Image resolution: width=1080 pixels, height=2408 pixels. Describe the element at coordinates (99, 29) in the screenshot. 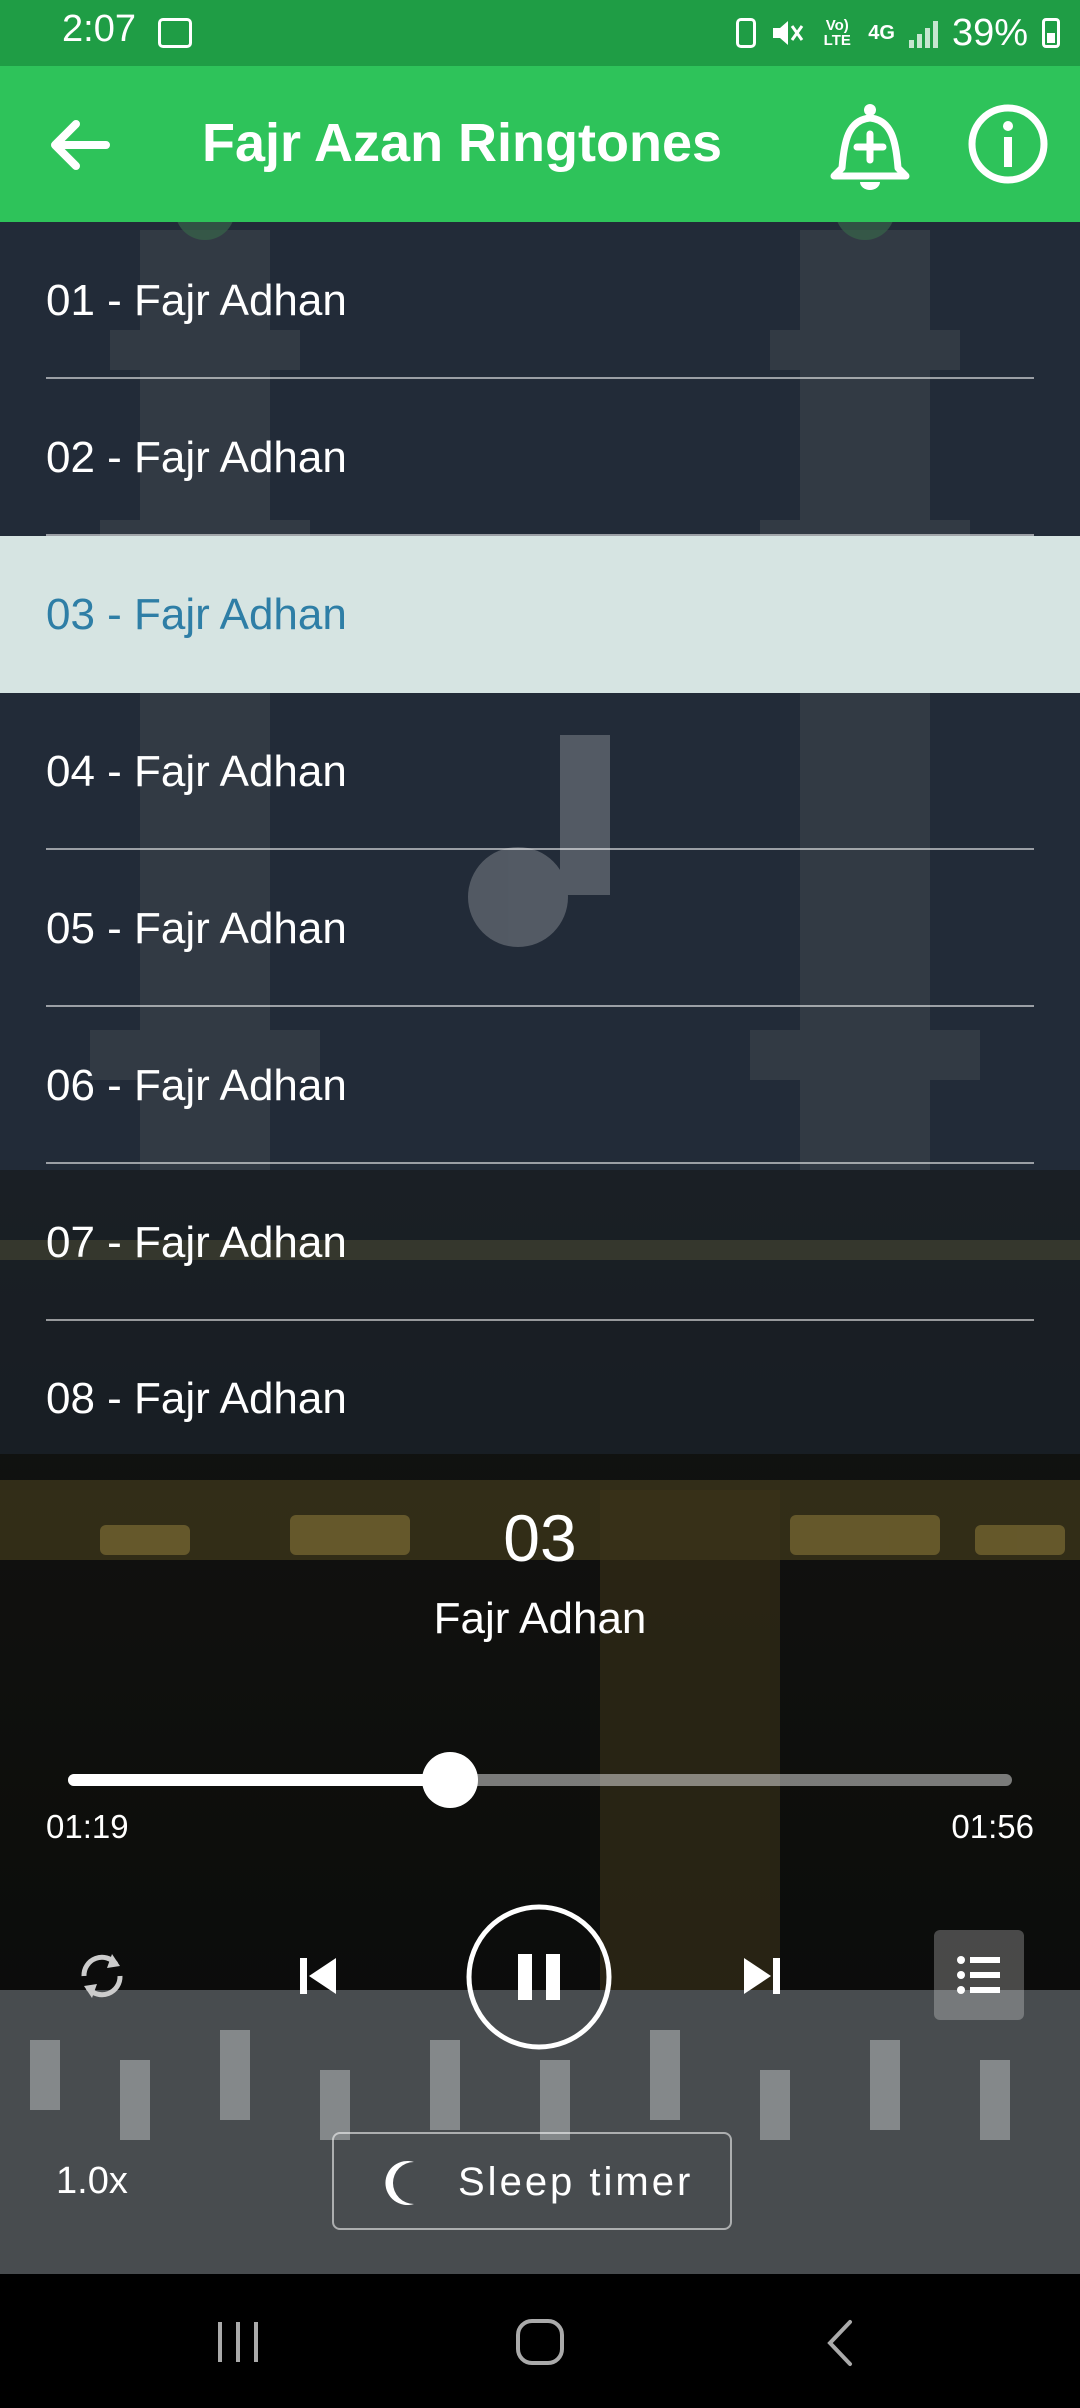

I see `status-time: 2:07` at that location.